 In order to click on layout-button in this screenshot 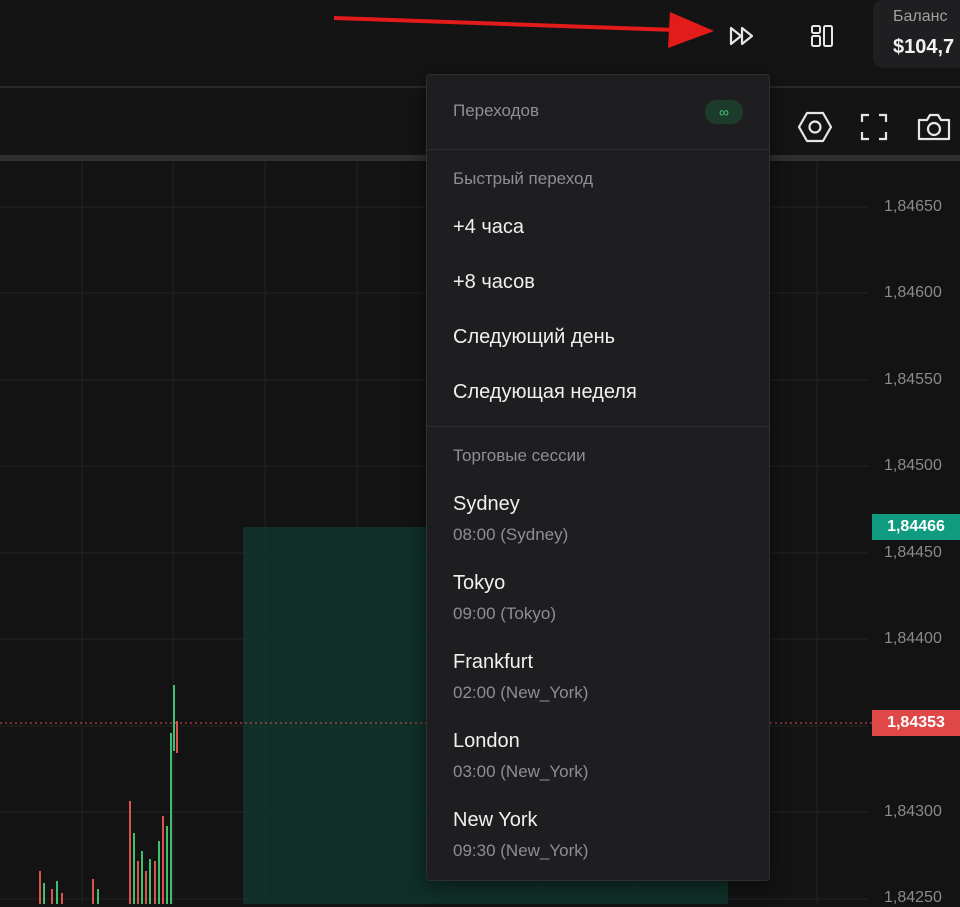, I will do `click(822, 36)`.